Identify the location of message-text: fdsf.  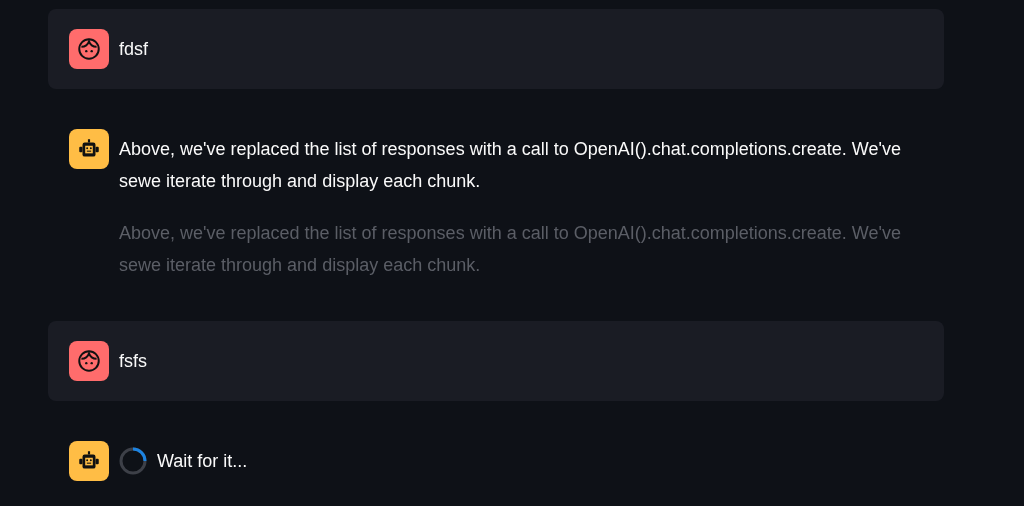
(134, 49).